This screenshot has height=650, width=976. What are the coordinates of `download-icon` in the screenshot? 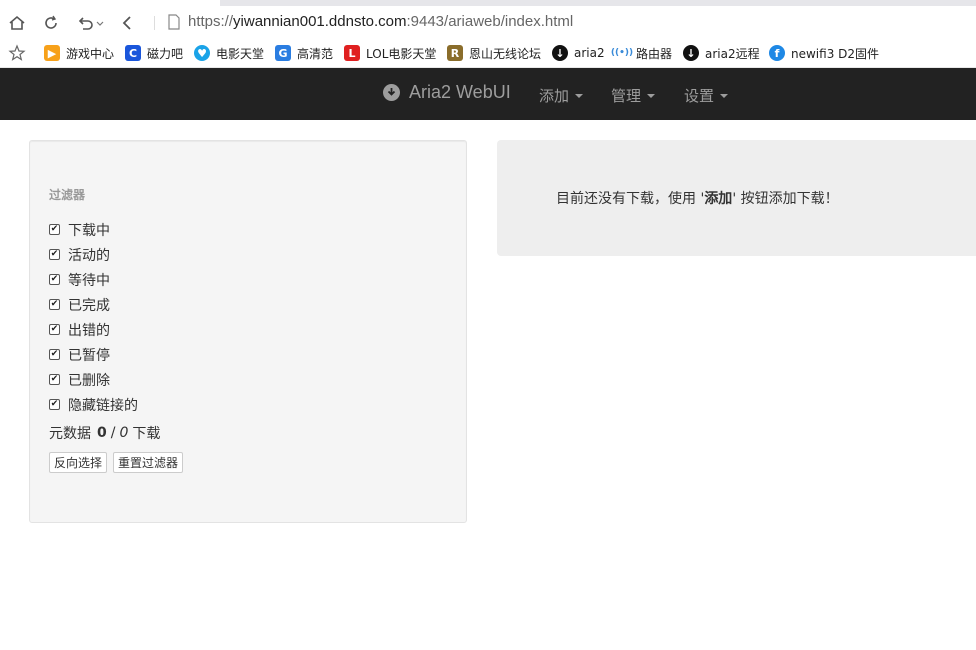 It's located at (391, 92).